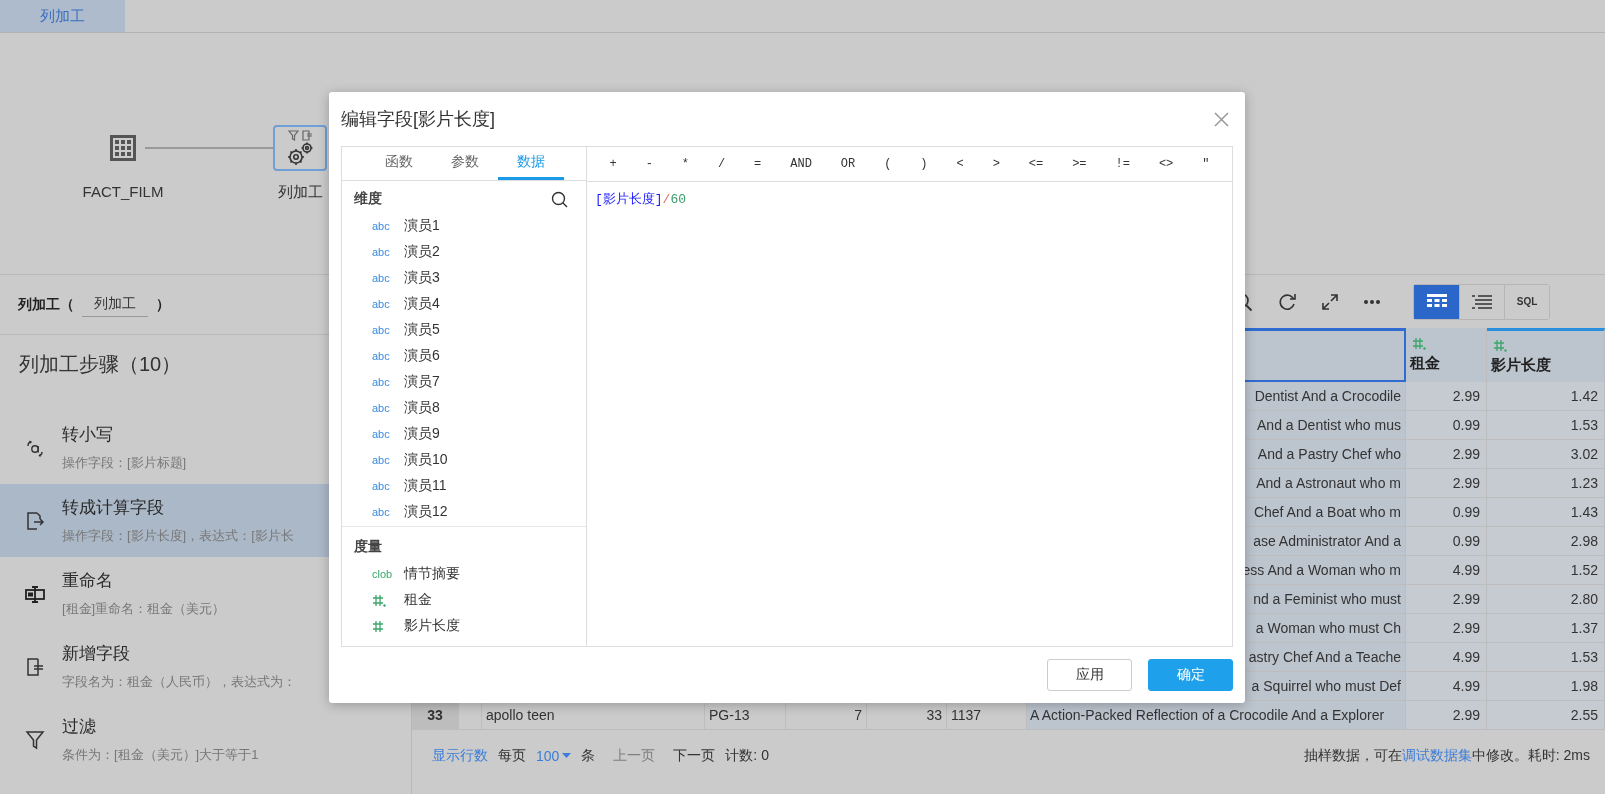 The image size is (1605, 794). What do you see at coordinates (100, 364) in the screenshot?
I see `steps-title: 列加工步骤（10）` at bounding box center [100, 364].